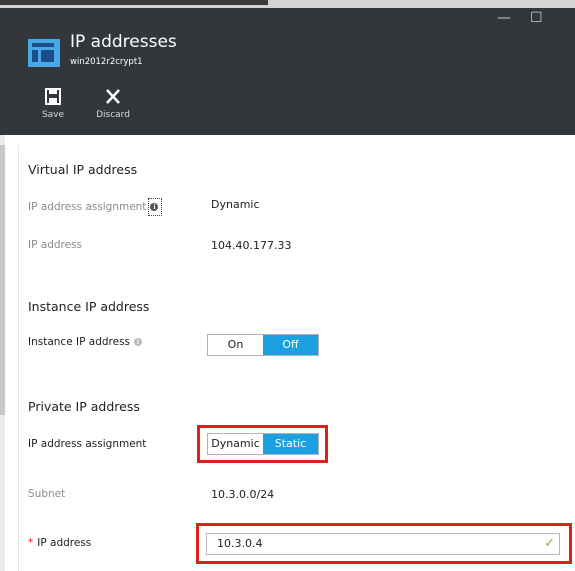 The height and width of the screenshot is (571, 575). I want to click on valid-check-icon: ✓, so click(549, 543).